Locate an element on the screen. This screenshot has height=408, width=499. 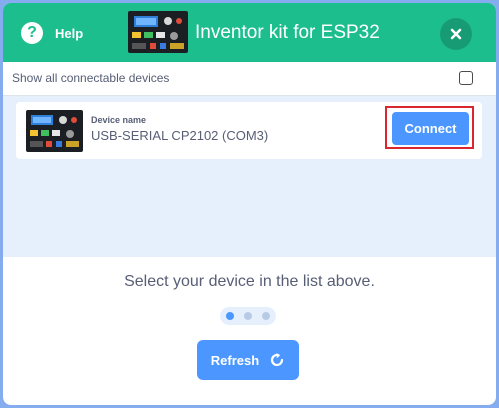
help-icon: ? is located at coordinates (32, 33).